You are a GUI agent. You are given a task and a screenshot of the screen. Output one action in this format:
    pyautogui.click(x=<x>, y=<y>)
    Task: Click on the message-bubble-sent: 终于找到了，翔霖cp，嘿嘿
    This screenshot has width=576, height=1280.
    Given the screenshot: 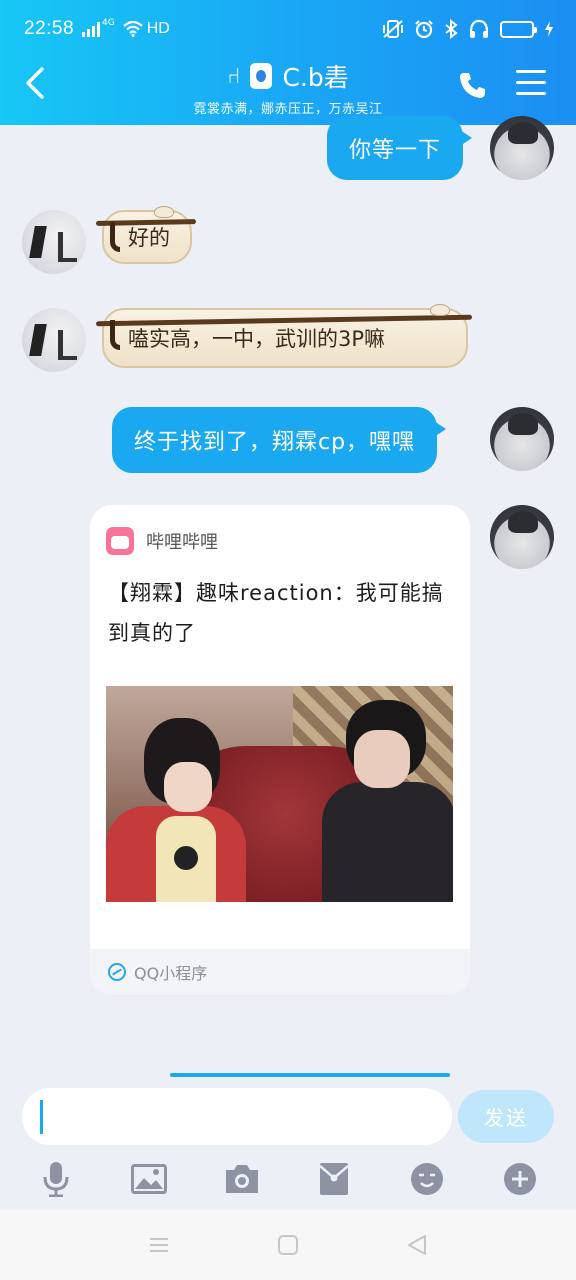 What is the action you would take?
    pyautogui.click(x=279, y=440)
    